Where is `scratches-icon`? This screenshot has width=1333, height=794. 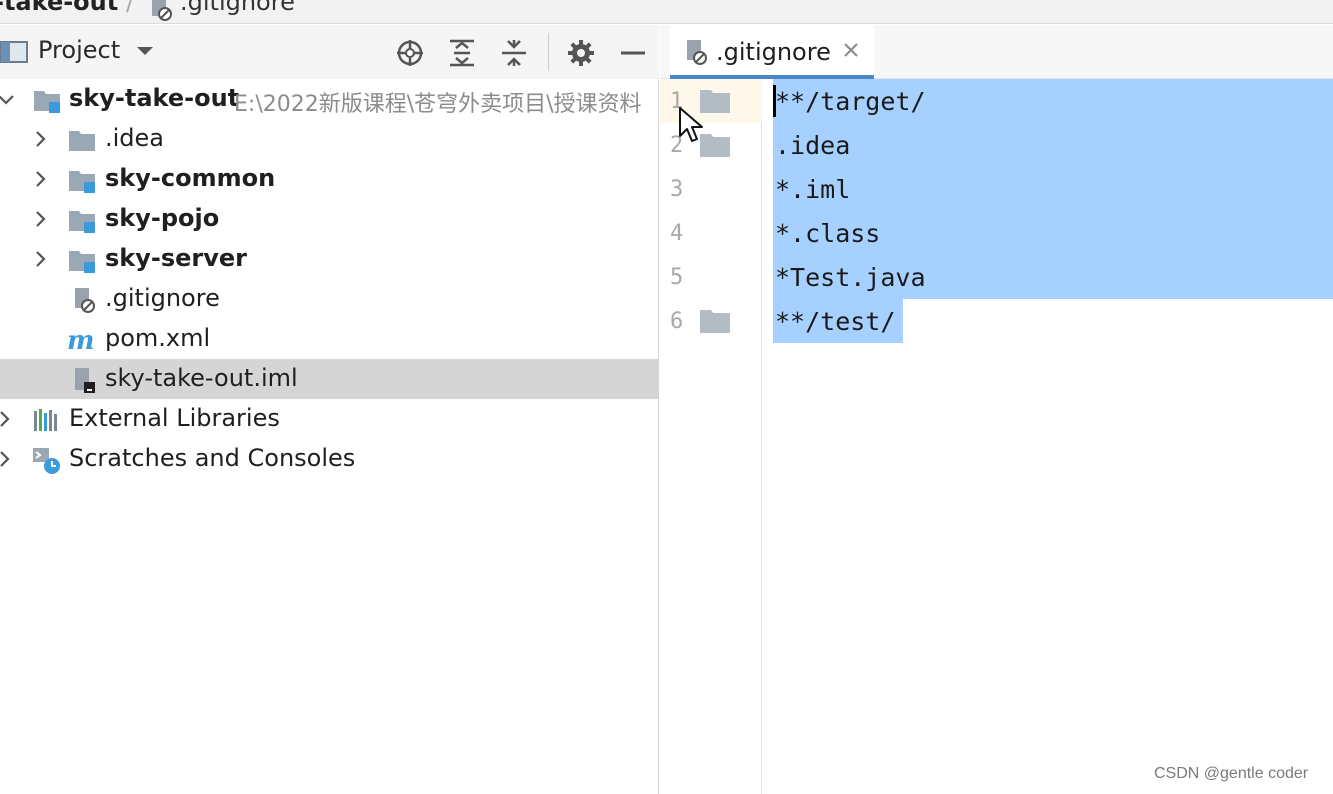
scratches-icon is located at coordinates (46, 461).